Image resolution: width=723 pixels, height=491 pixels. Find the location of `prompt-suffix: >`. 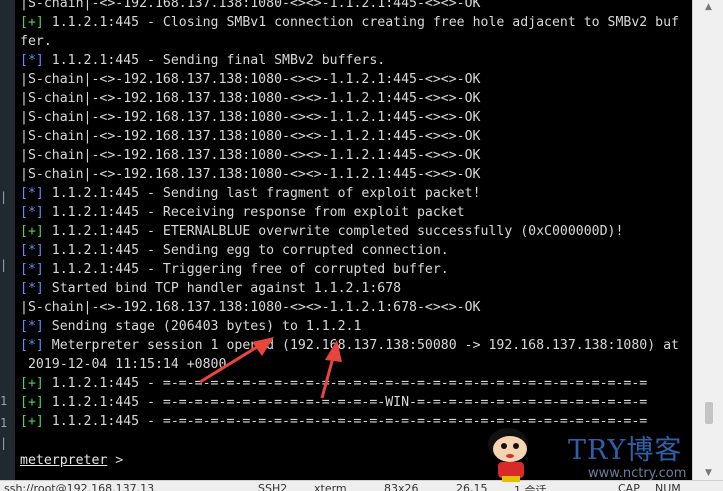

prompt-suffix: > is located at coordinates (115, 460).